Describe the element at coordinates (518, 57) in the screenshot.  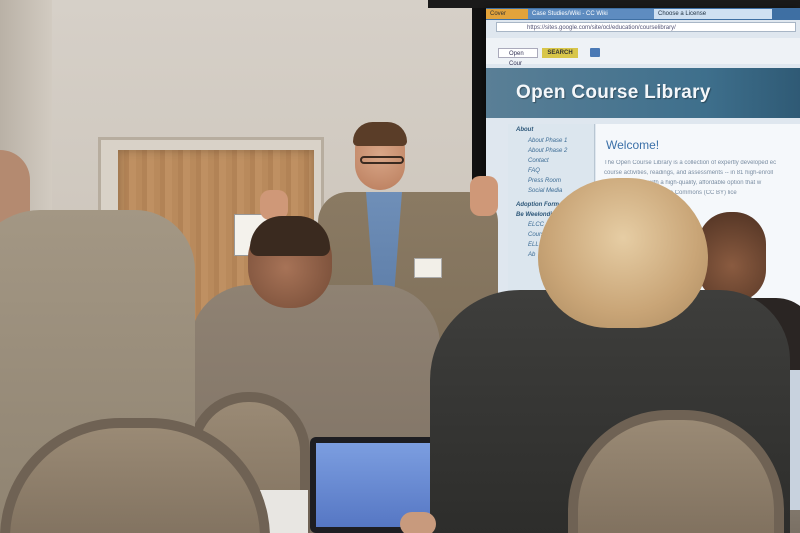
I see `search-input: Open Cour` at that location.